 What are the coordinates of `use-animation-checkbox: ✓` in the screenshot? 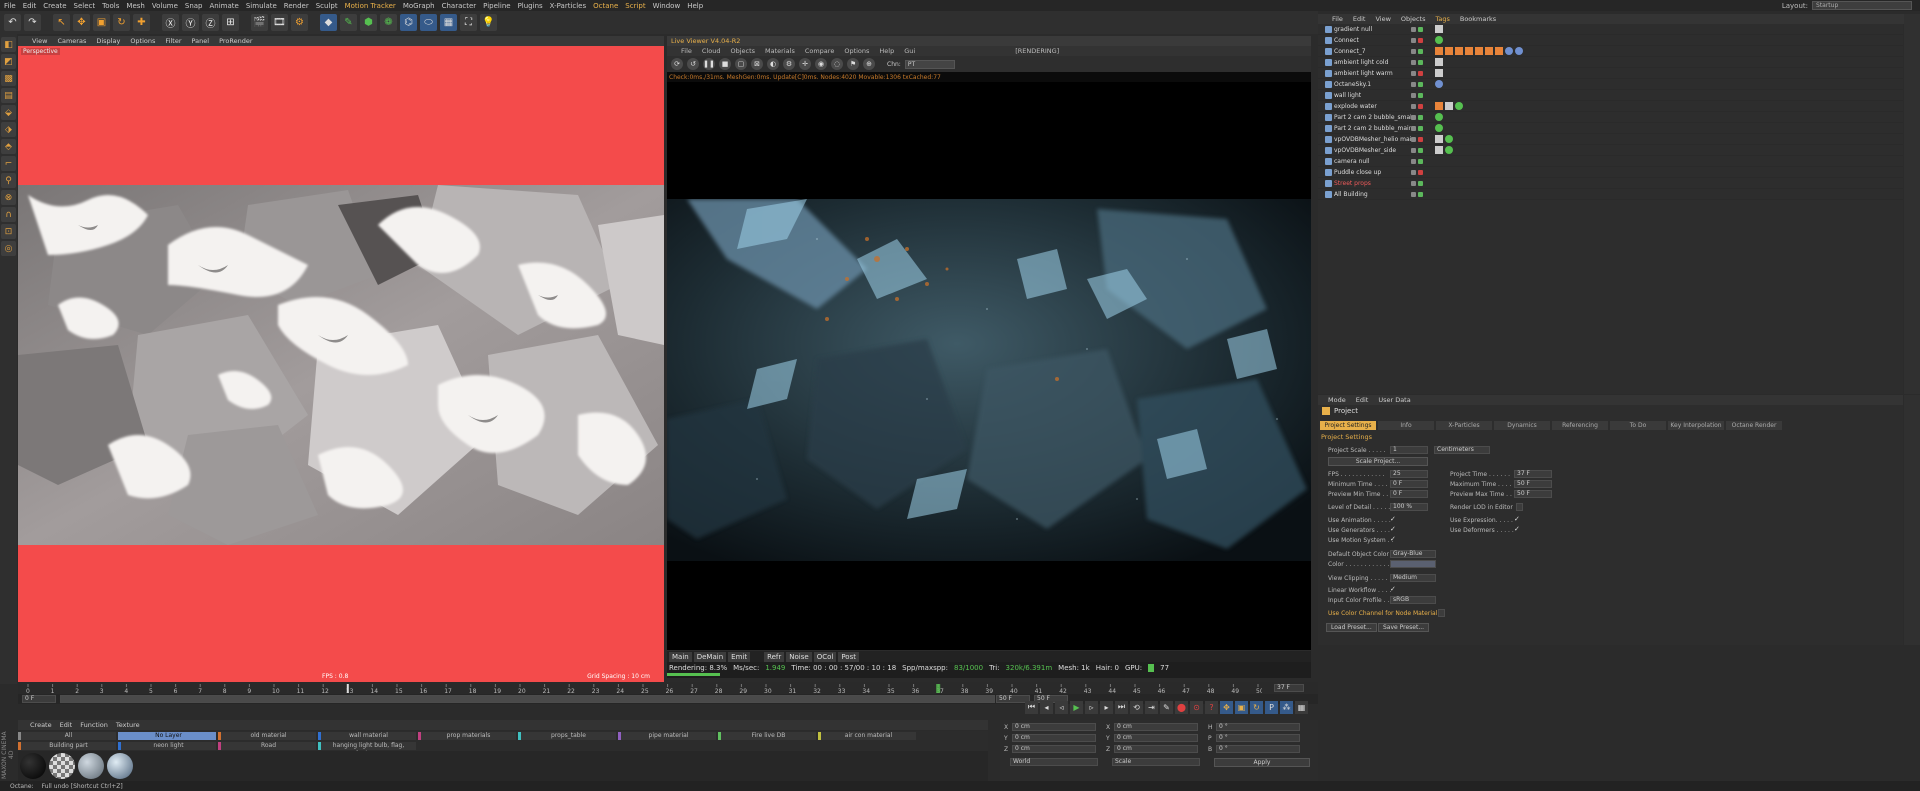 It's located at (1393, 519).